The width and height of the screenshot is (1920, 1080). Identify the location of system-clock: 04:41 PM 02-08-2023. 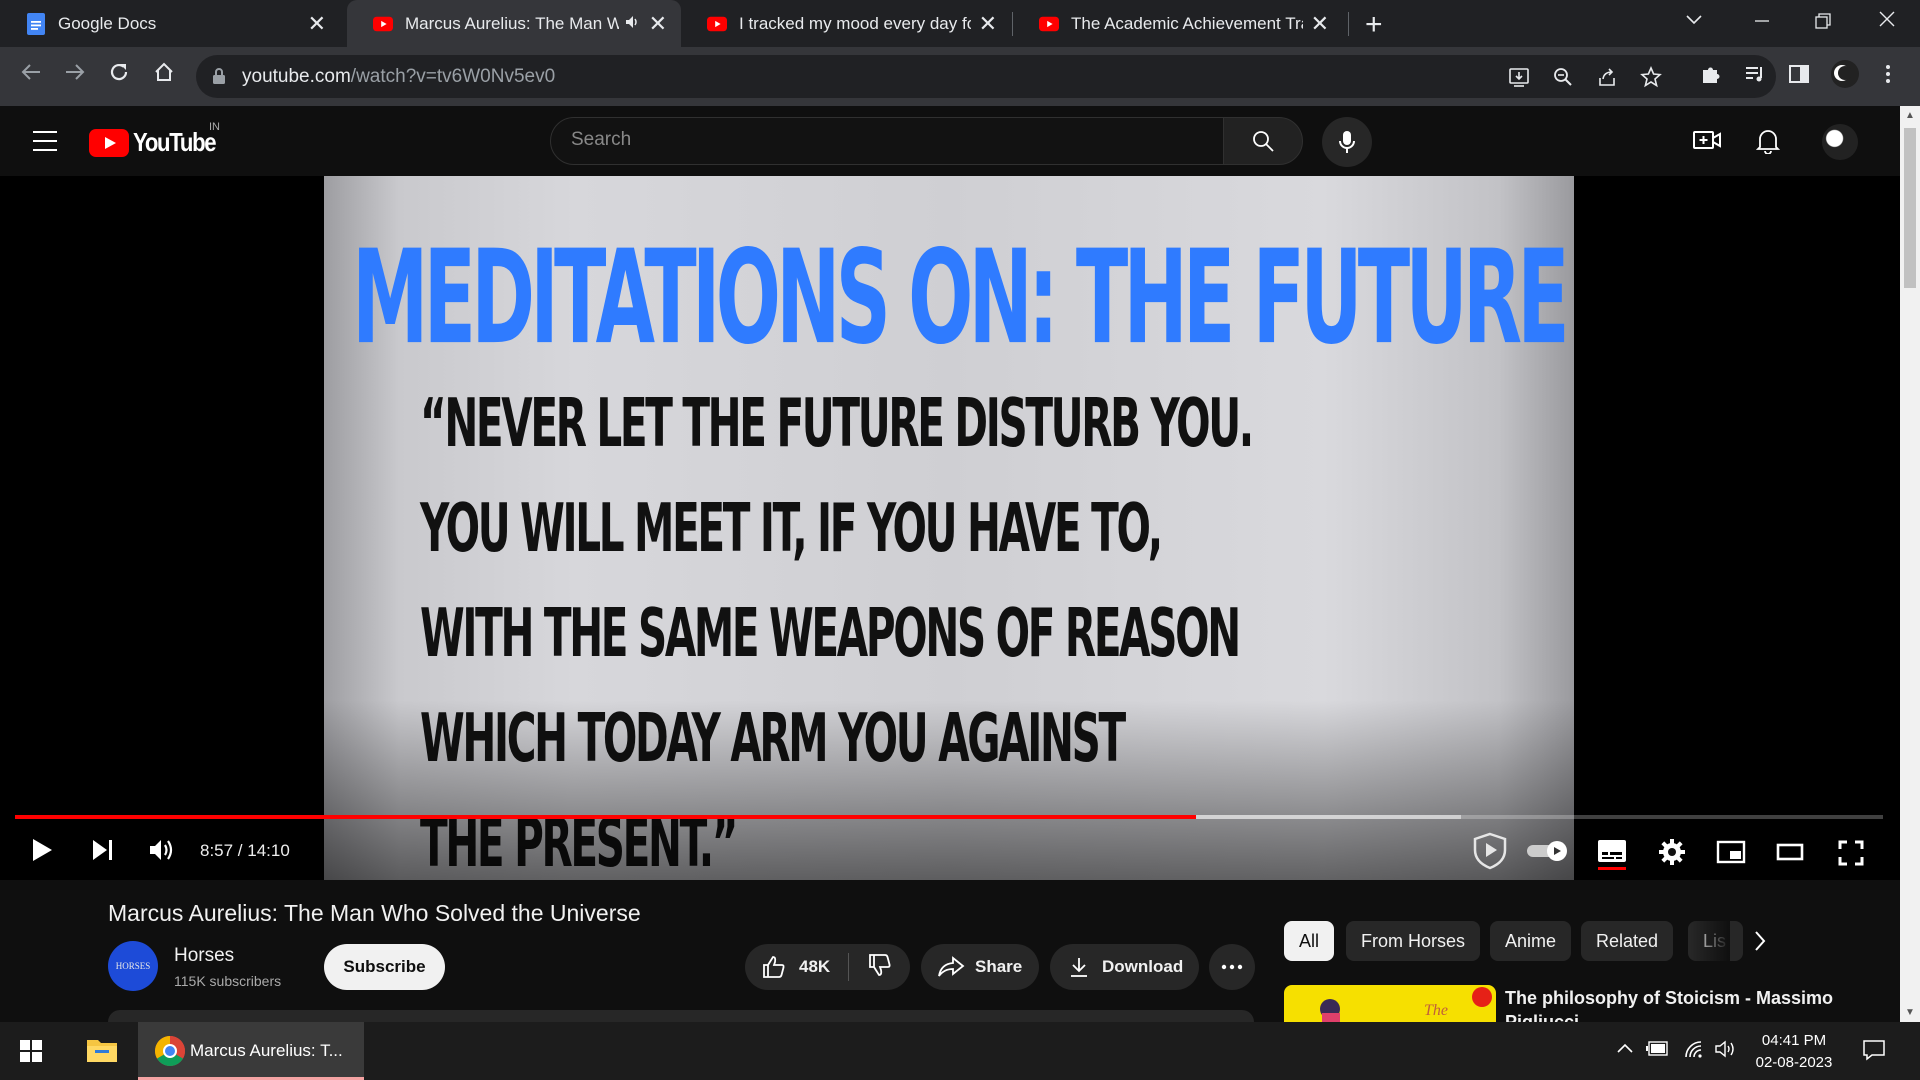
(1794, 1052).